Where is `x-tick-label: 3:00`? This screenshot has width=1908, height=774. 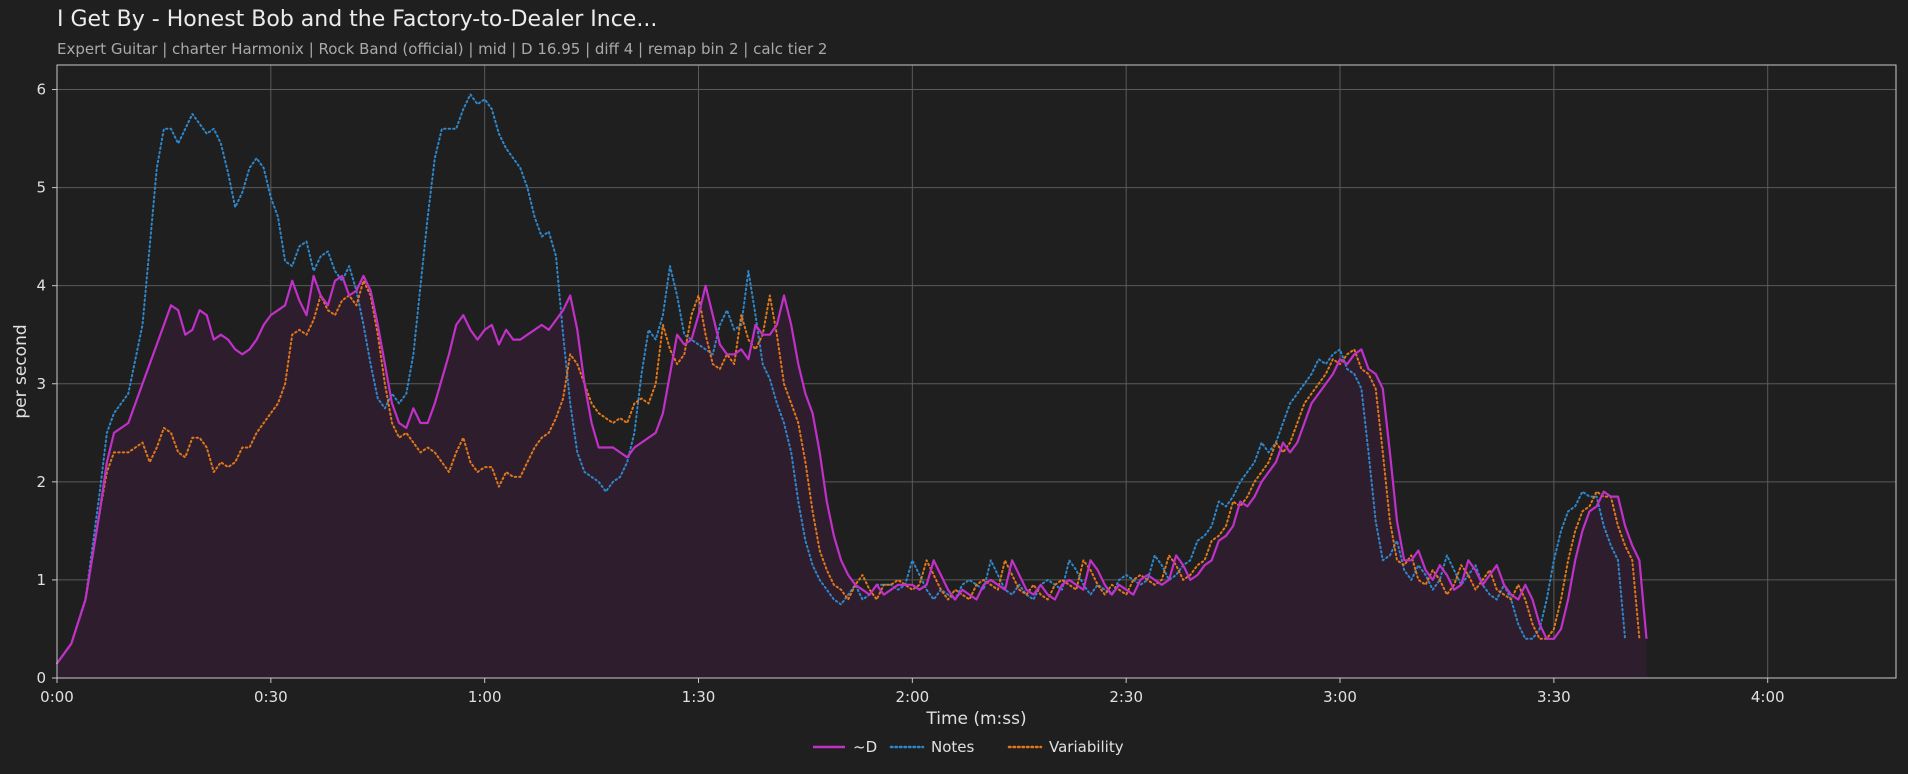
x-tick-label: 3:00 is located at coordinates (1340, 697).